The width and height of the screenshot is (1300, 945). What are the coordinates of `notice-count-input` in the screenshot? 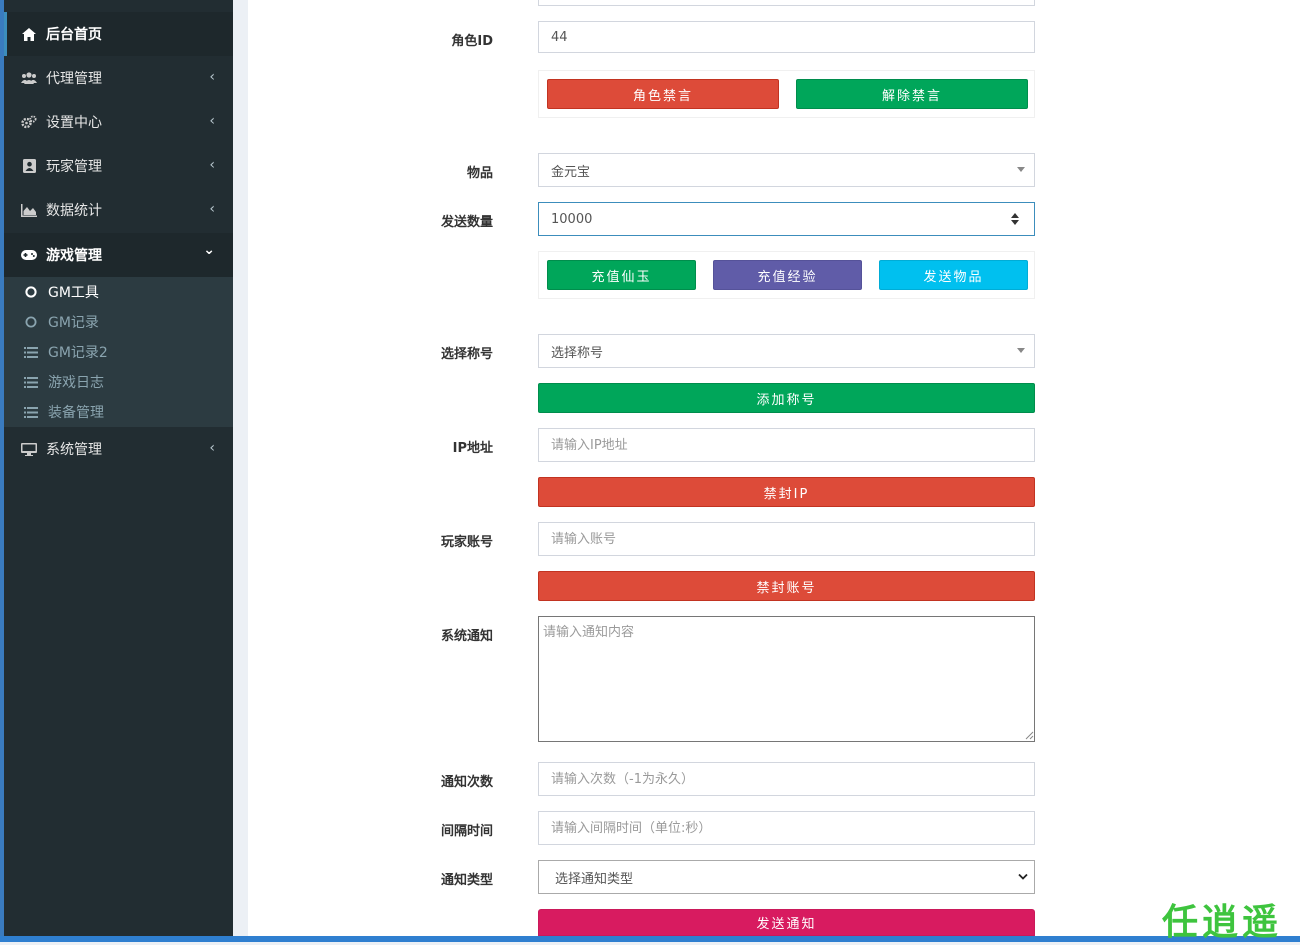 It's located at (786, 779).